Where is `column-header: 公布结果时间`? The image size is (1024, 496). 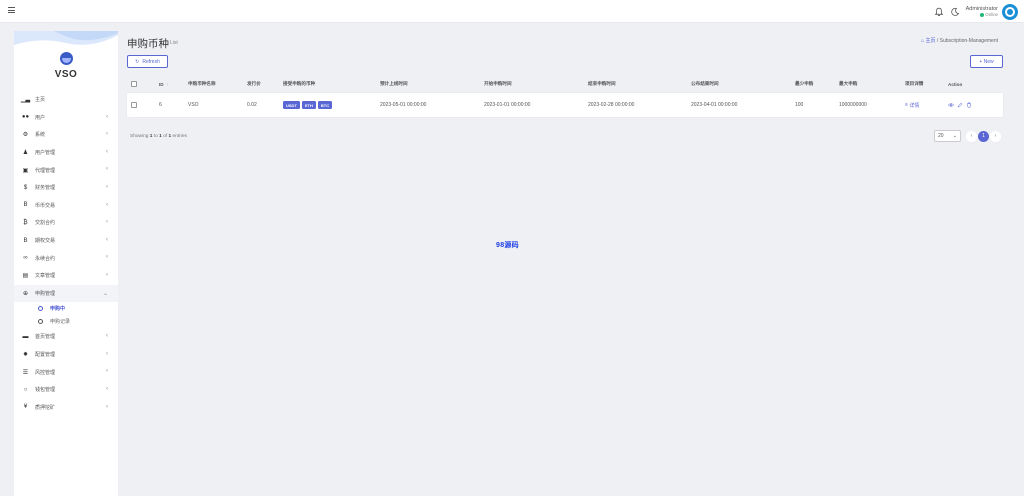
column-header: 公布结果时间 is located at coordinates (705, 84).